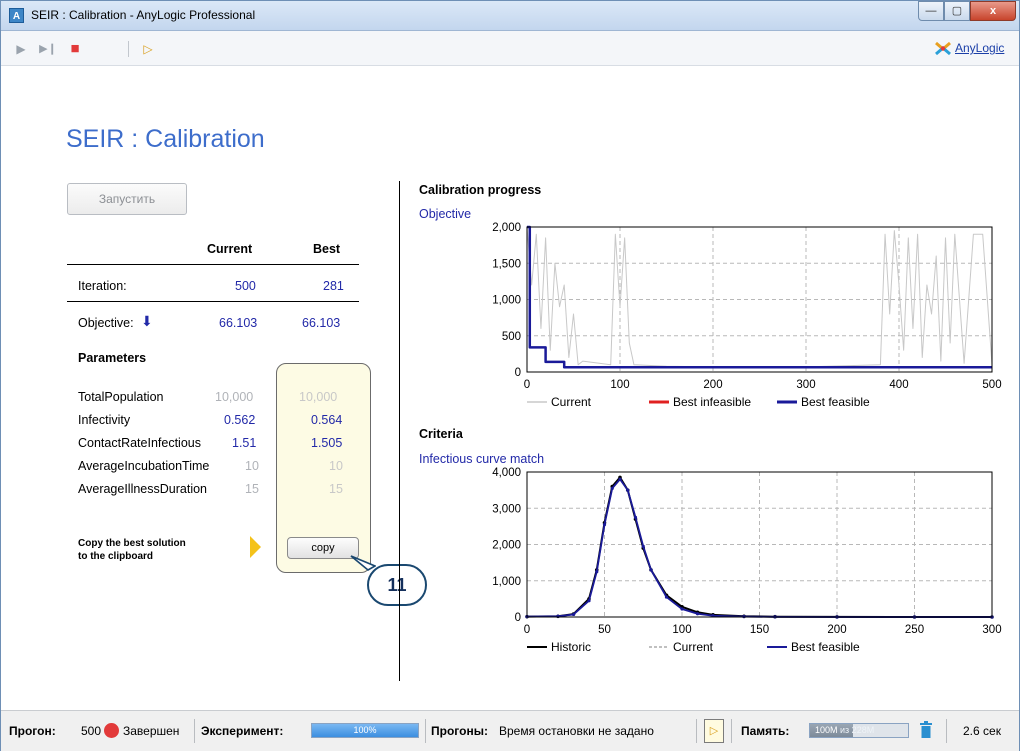  What do you see at coordinates (127, 199) in the screenshot?
I see `run-button: Запустить` at bounding box center [127, 199].